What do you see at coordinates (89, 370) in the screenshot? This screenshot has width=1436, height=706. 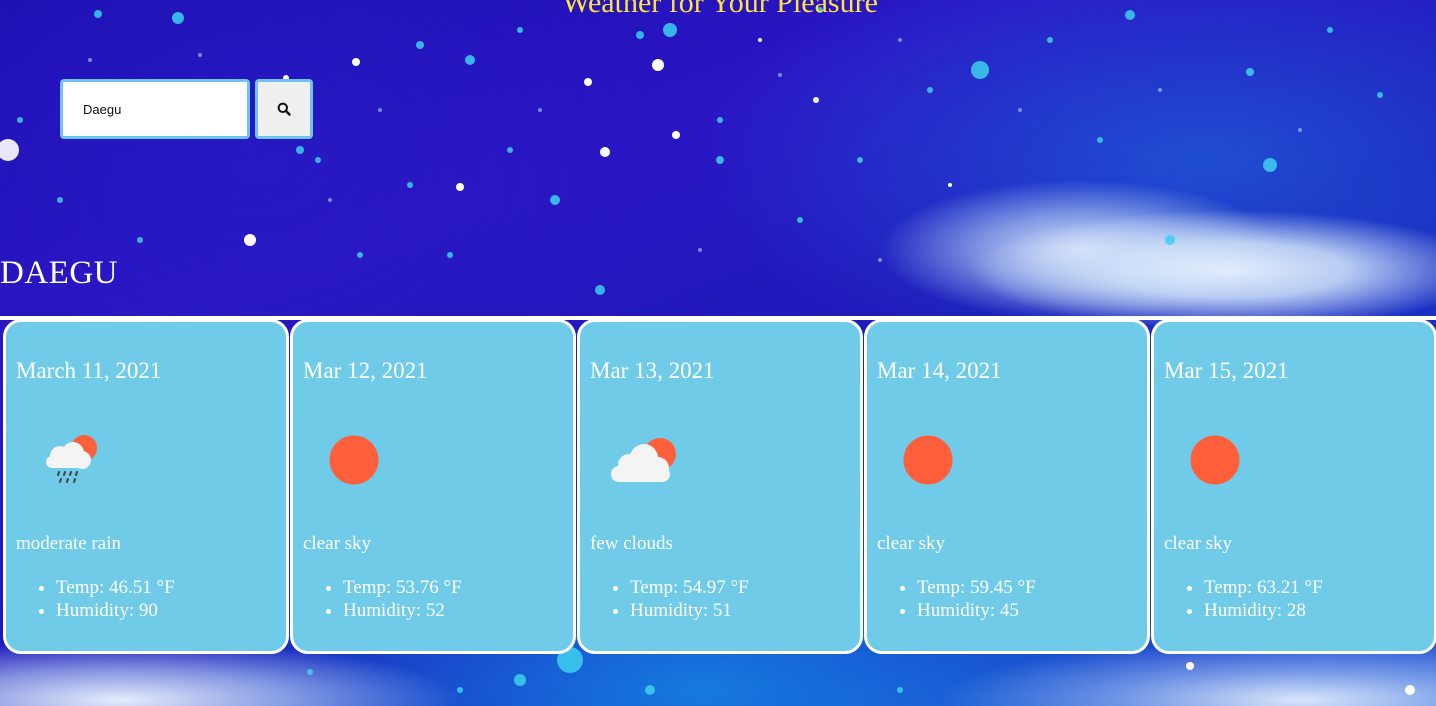 I see `forecast-date: March 11, 2021` at bounding box center [89, 370].